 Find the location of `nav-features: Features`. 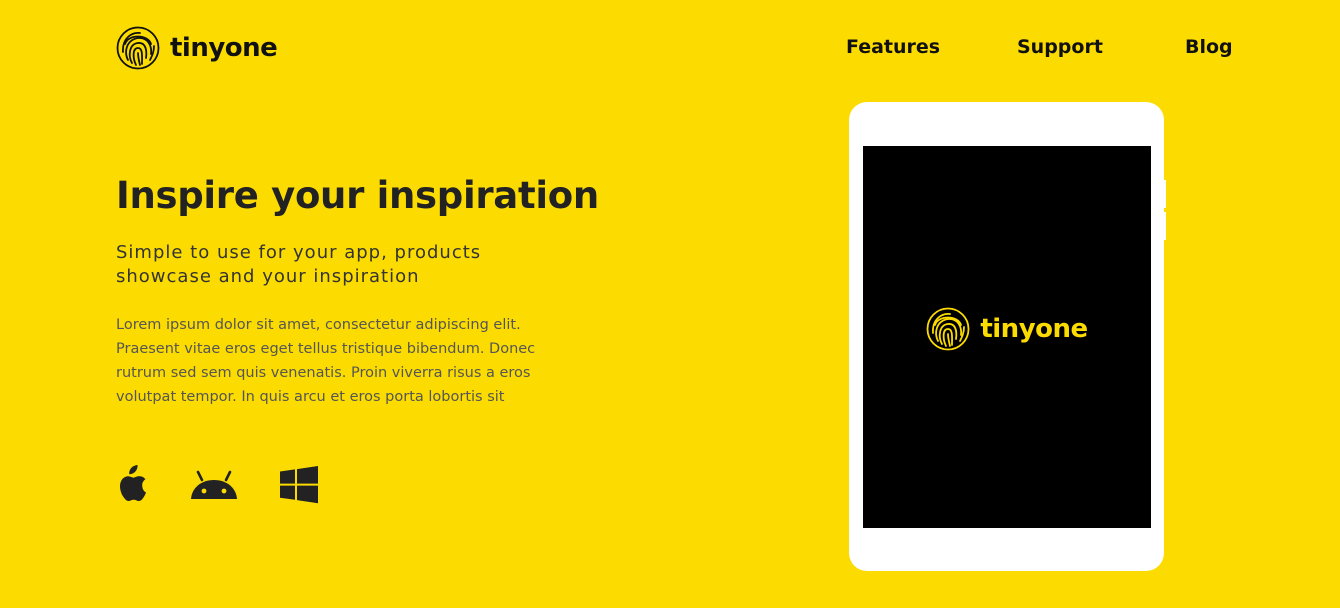

nav-features: Features is located at coordinates (893, 47).